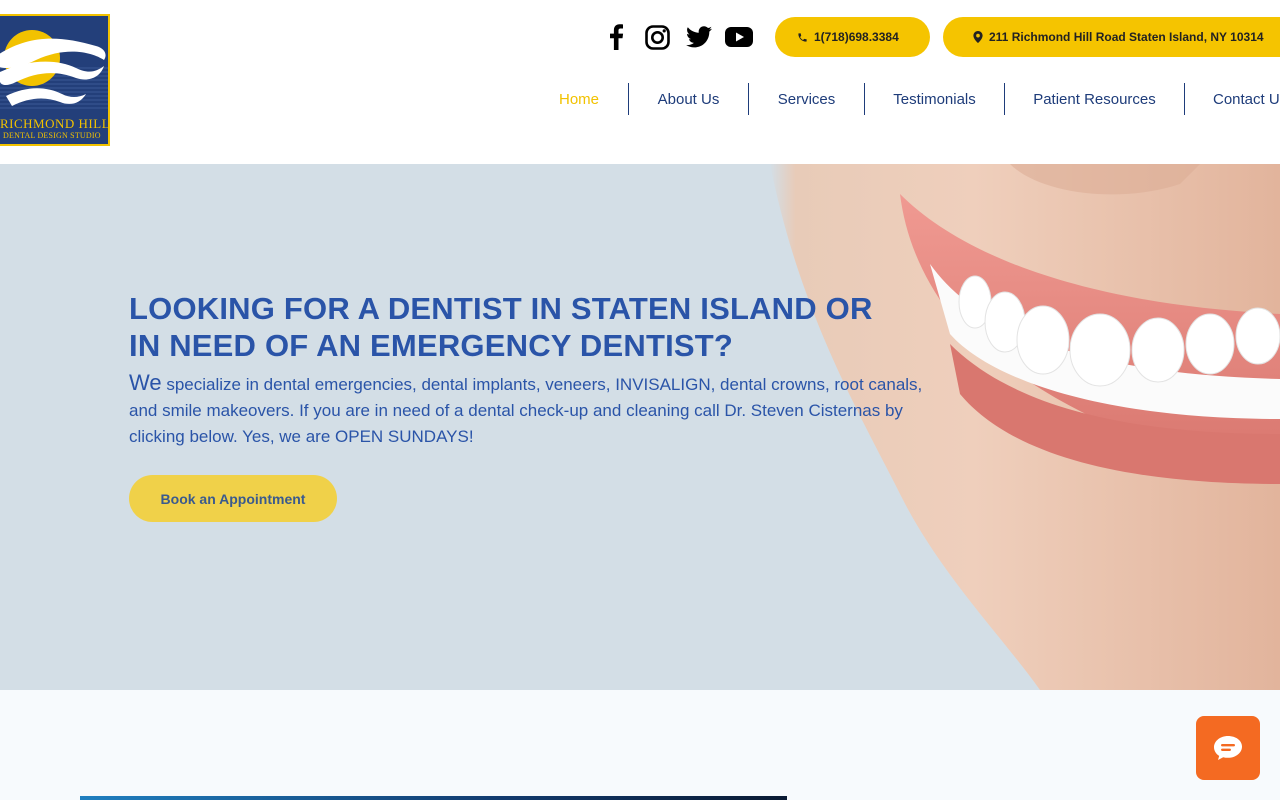 This screenshot has width=1280, height=800. Describe the element at coordinates (699, 37) in the screenshot. I see `twitter-icon` at that location.